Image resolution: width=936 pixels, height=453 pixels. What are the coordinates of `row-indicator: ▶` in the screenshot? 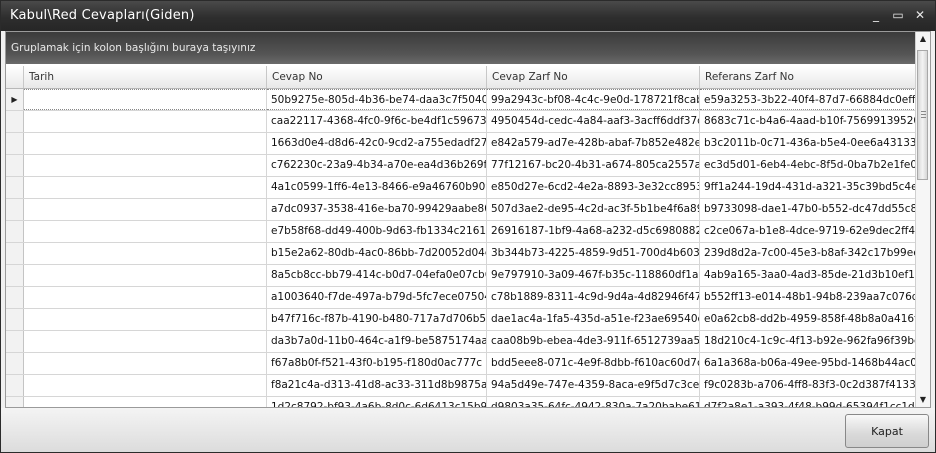 It's located at (15, 99).